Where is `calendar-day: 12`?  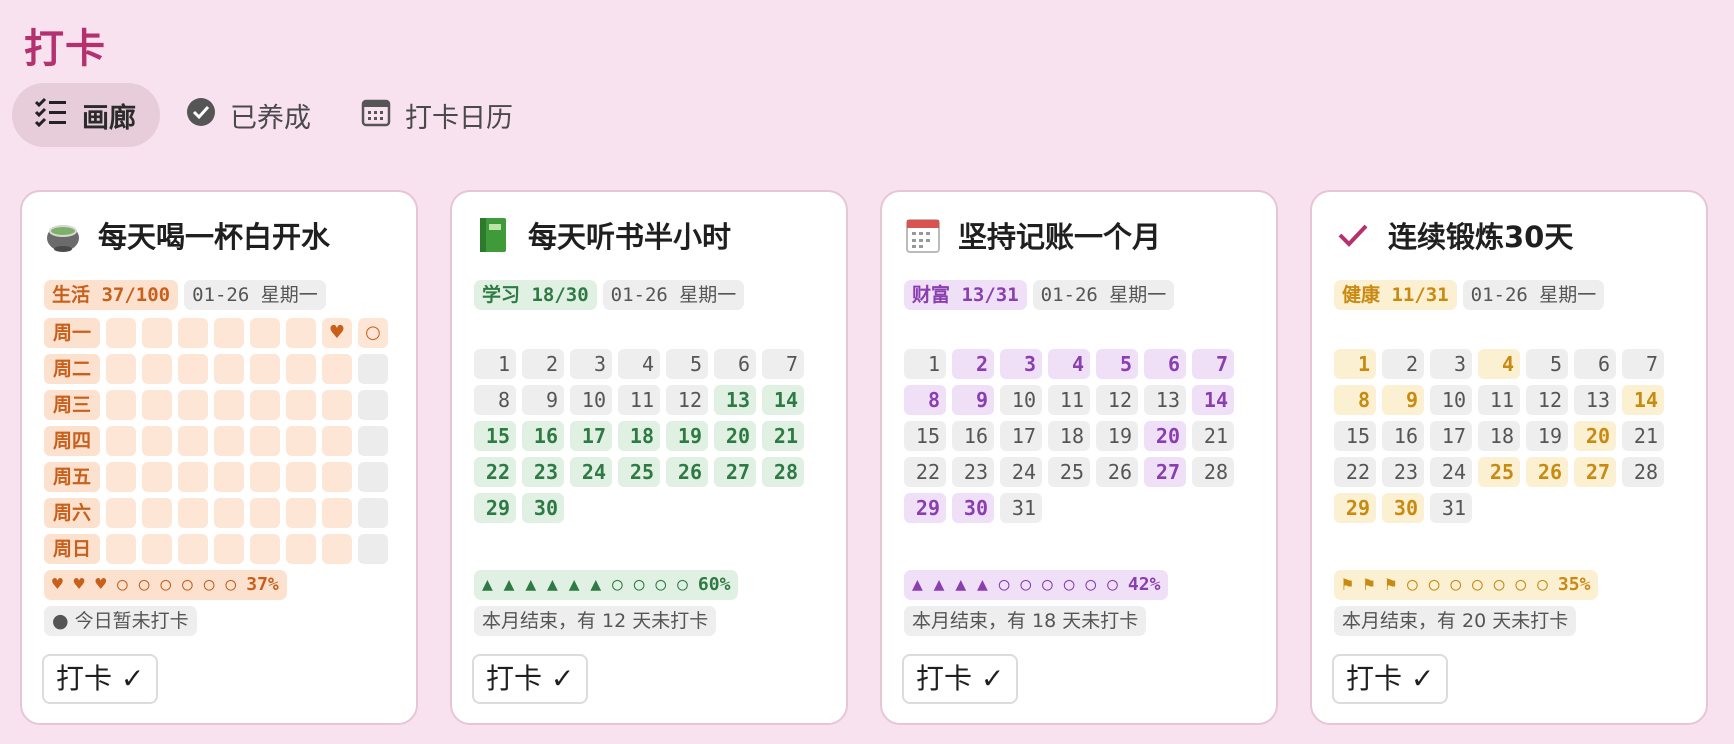
calendar-day: 12 is located at coordinates (687, 400).